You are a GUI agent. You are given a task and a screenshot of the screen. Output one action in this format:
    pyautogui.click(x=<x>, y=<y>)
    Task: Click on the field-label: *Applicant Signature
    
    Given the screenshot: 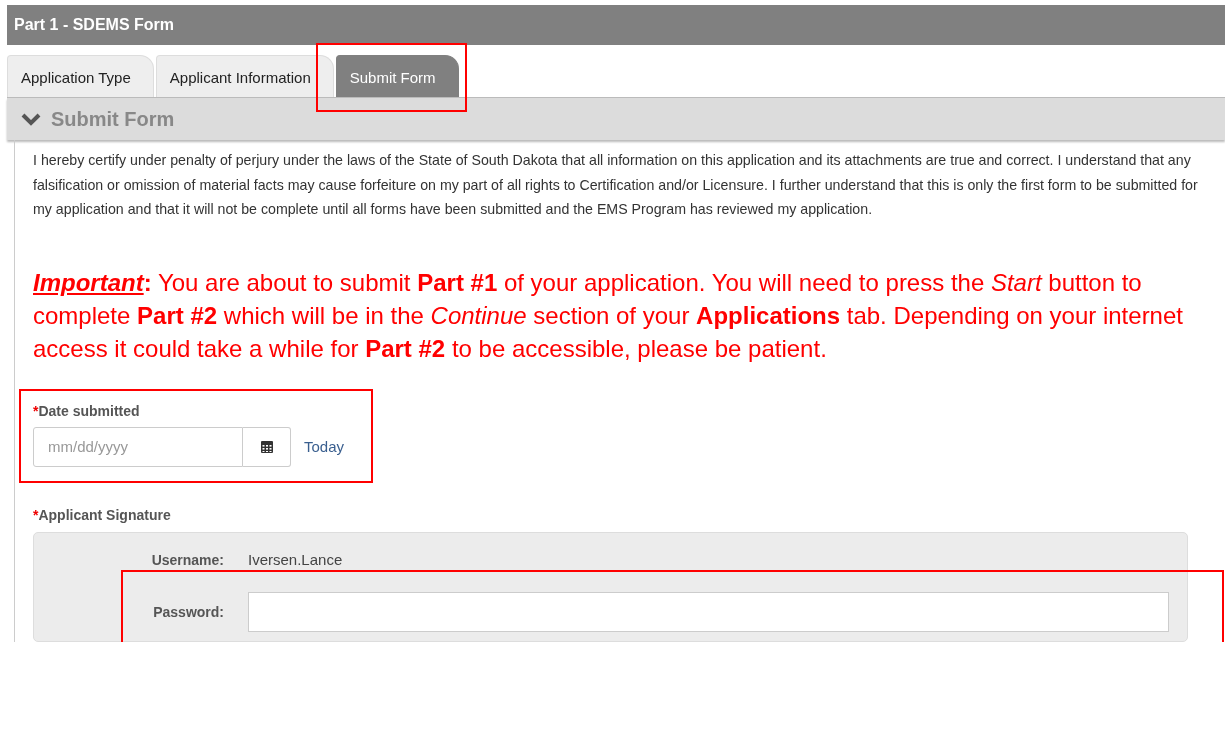 What is the action you would take?
    pyautogui.click(x=102, y=514)
    